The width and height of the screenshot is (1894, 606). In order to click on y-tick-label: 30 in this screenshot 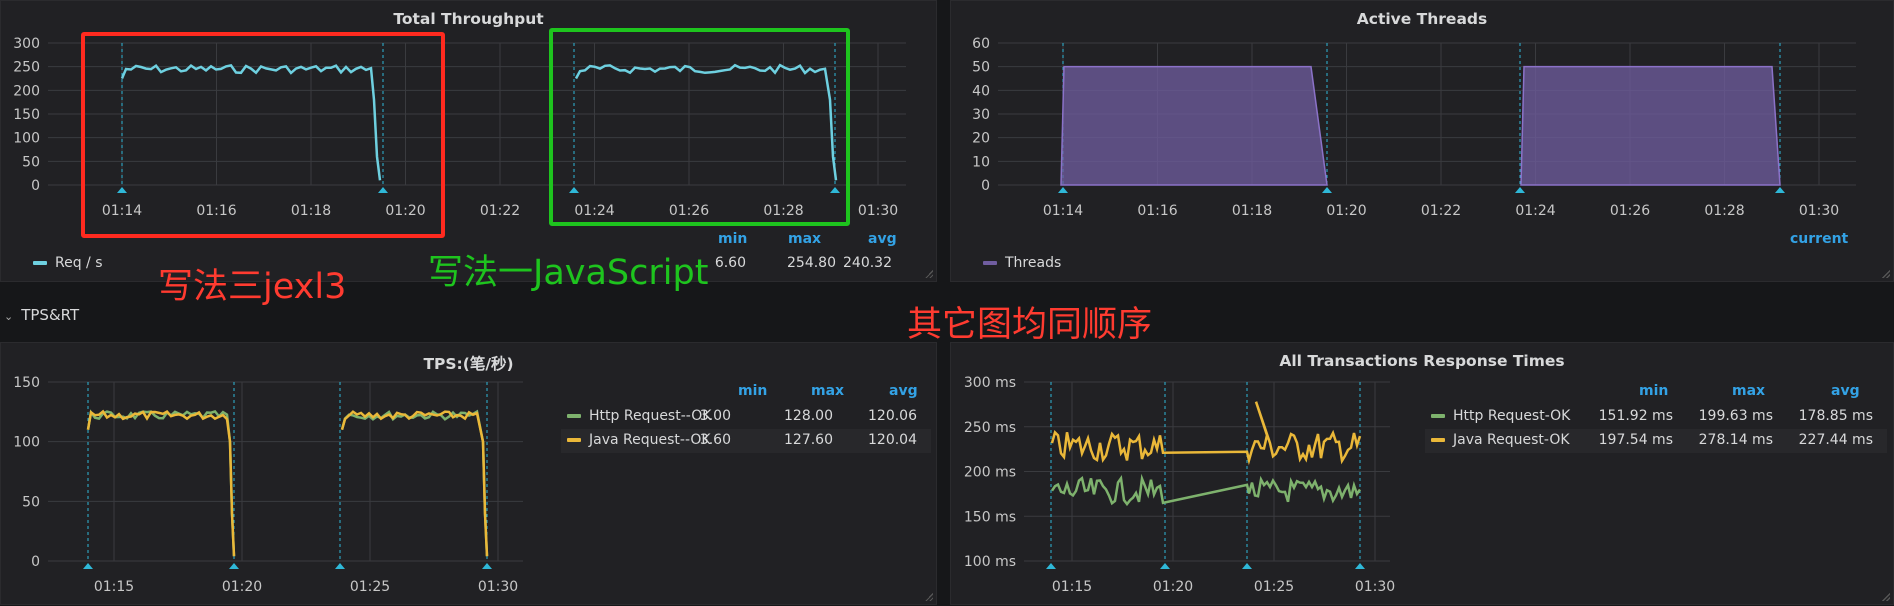, I will do `click(981, 115)`.